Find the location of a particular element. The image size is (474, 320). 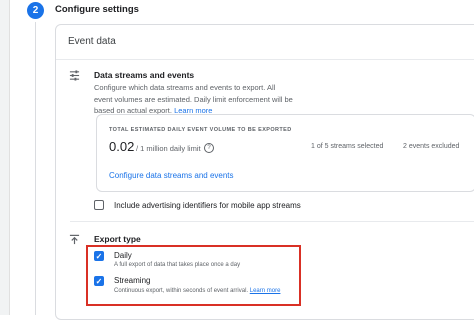

daily-option-title: Daily is located at coordinates (123, 255).